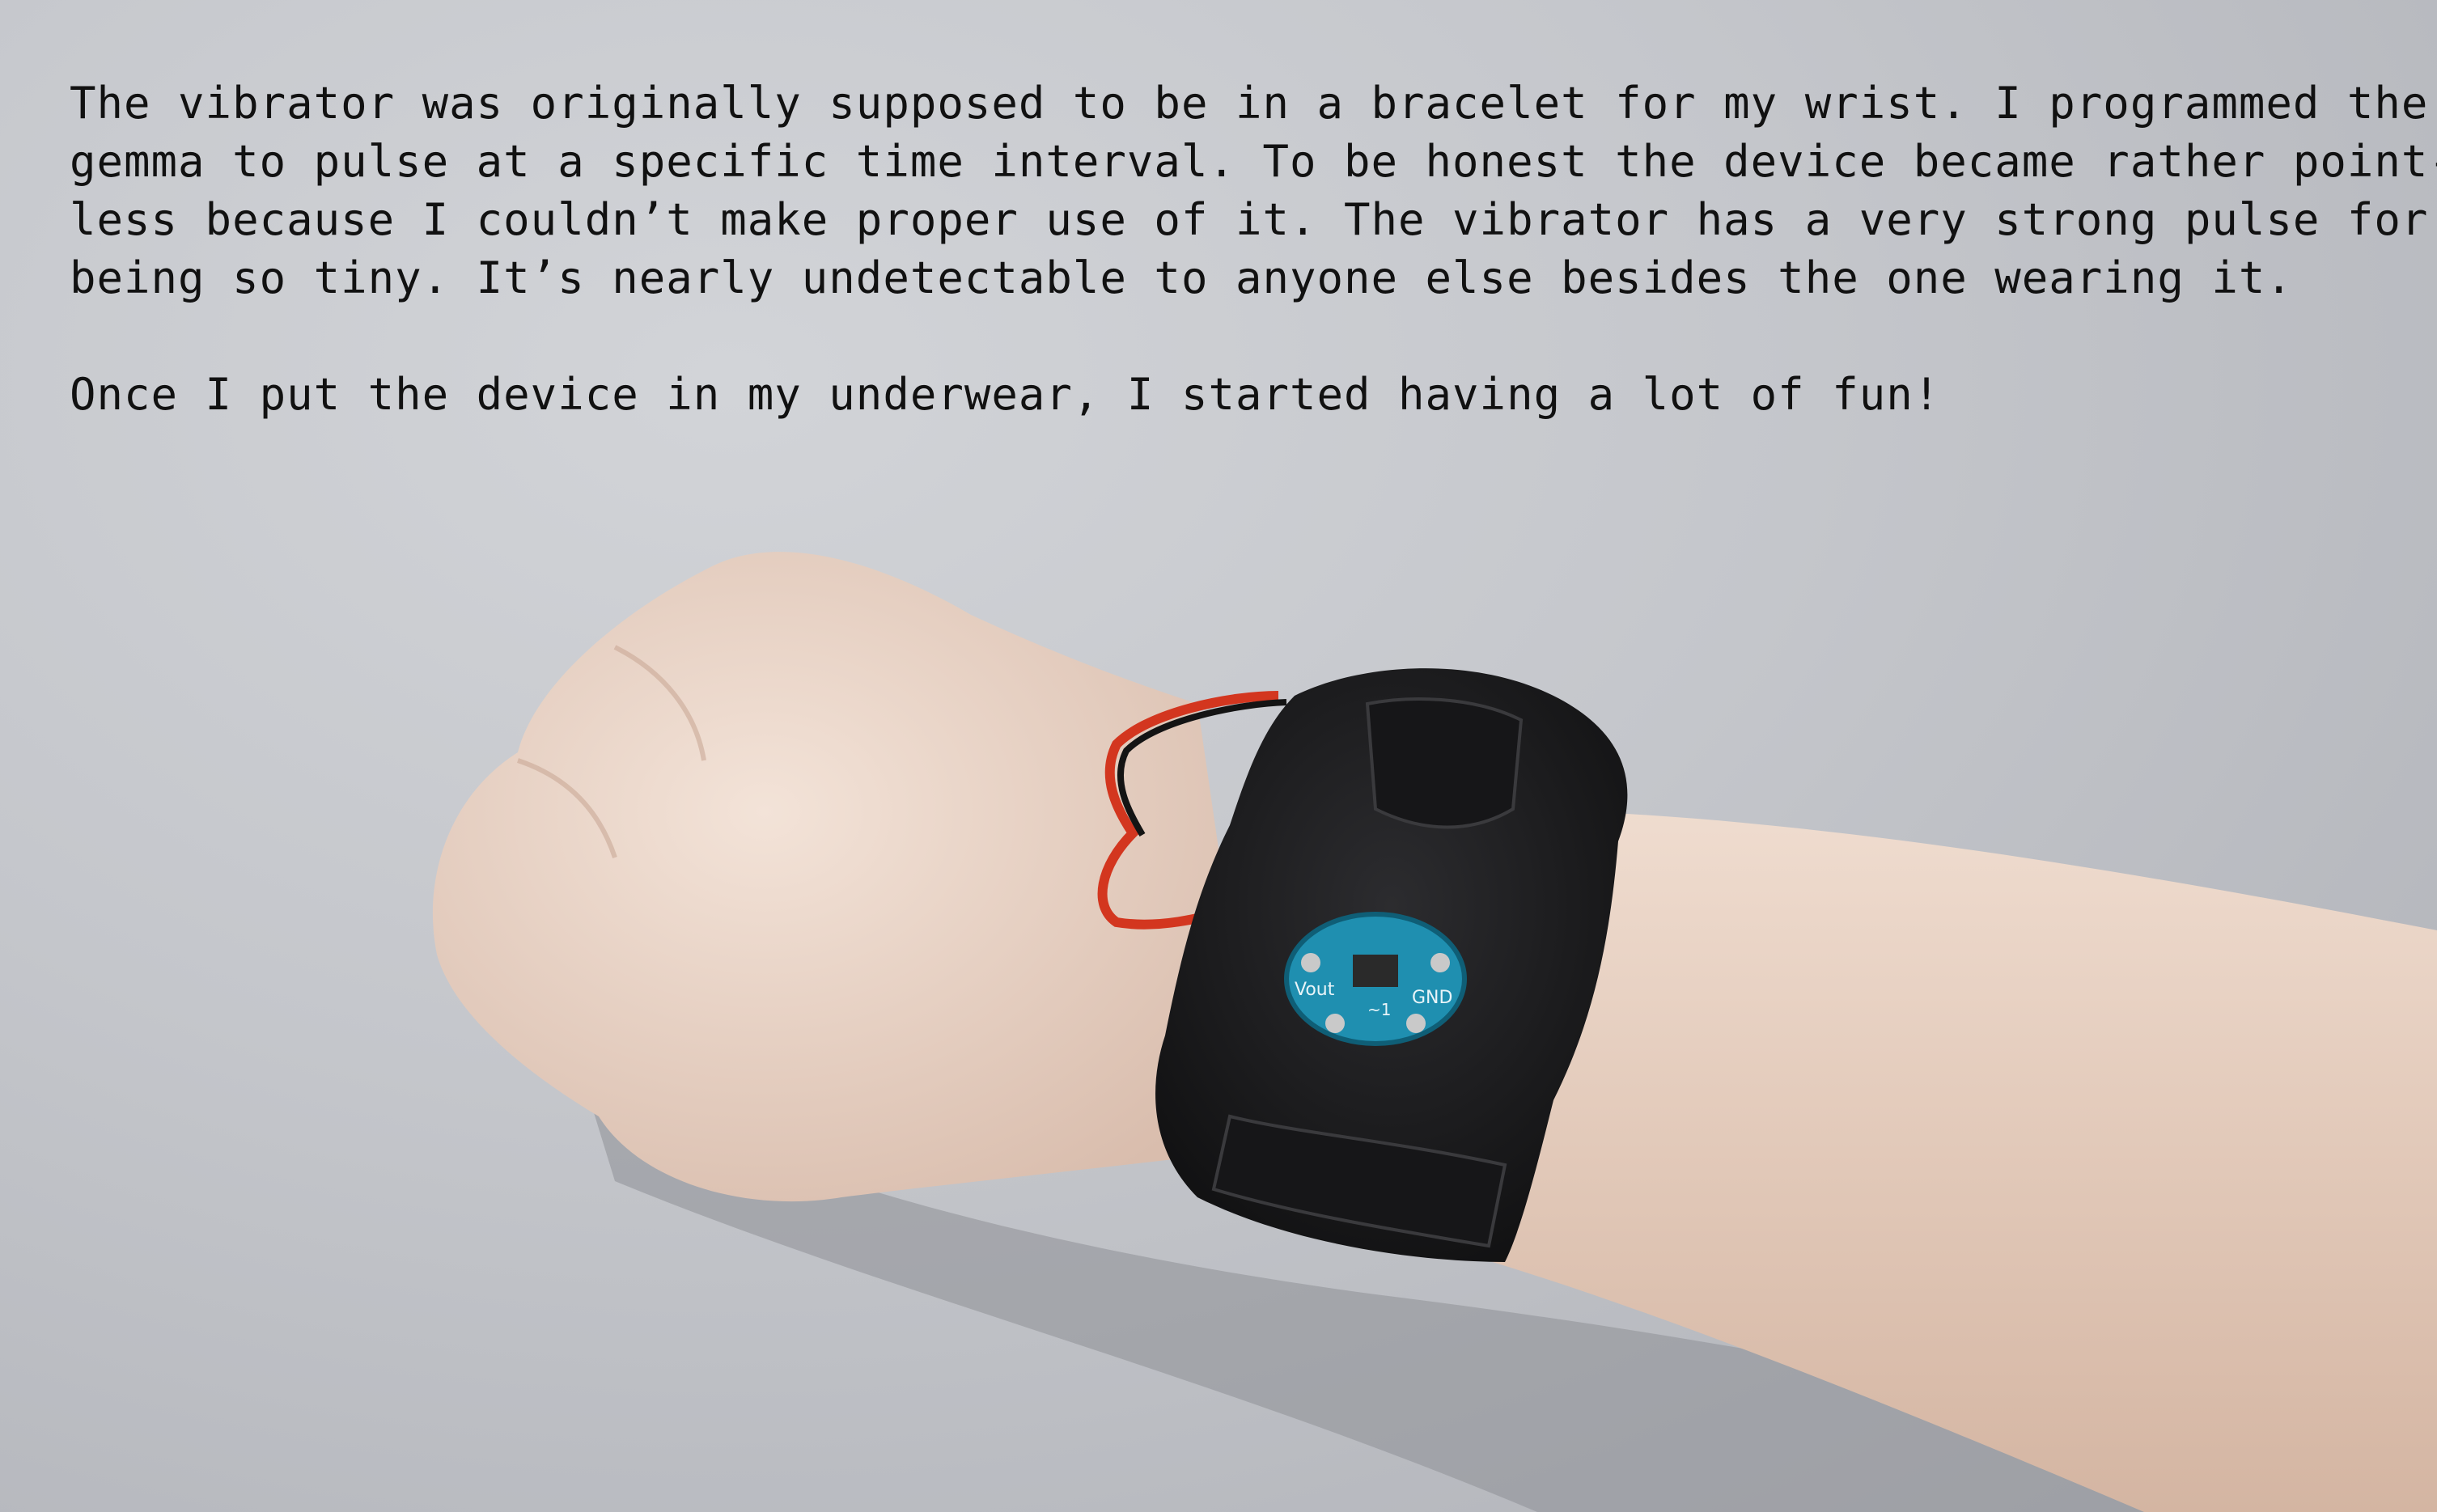 Image resolution: width=2437 pixels, height=1512 pixels. I want to click on board-label-gnd: GND, so click(1432, 998).